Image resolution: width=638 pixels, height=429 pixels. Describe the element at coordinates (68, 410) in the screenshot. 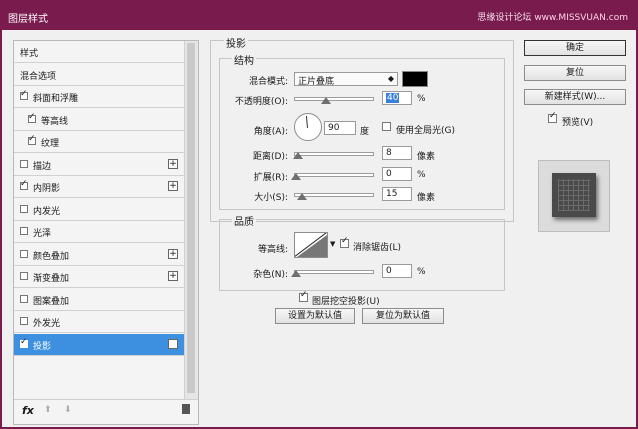

I see `move-down-icon: ⬇` at that location.